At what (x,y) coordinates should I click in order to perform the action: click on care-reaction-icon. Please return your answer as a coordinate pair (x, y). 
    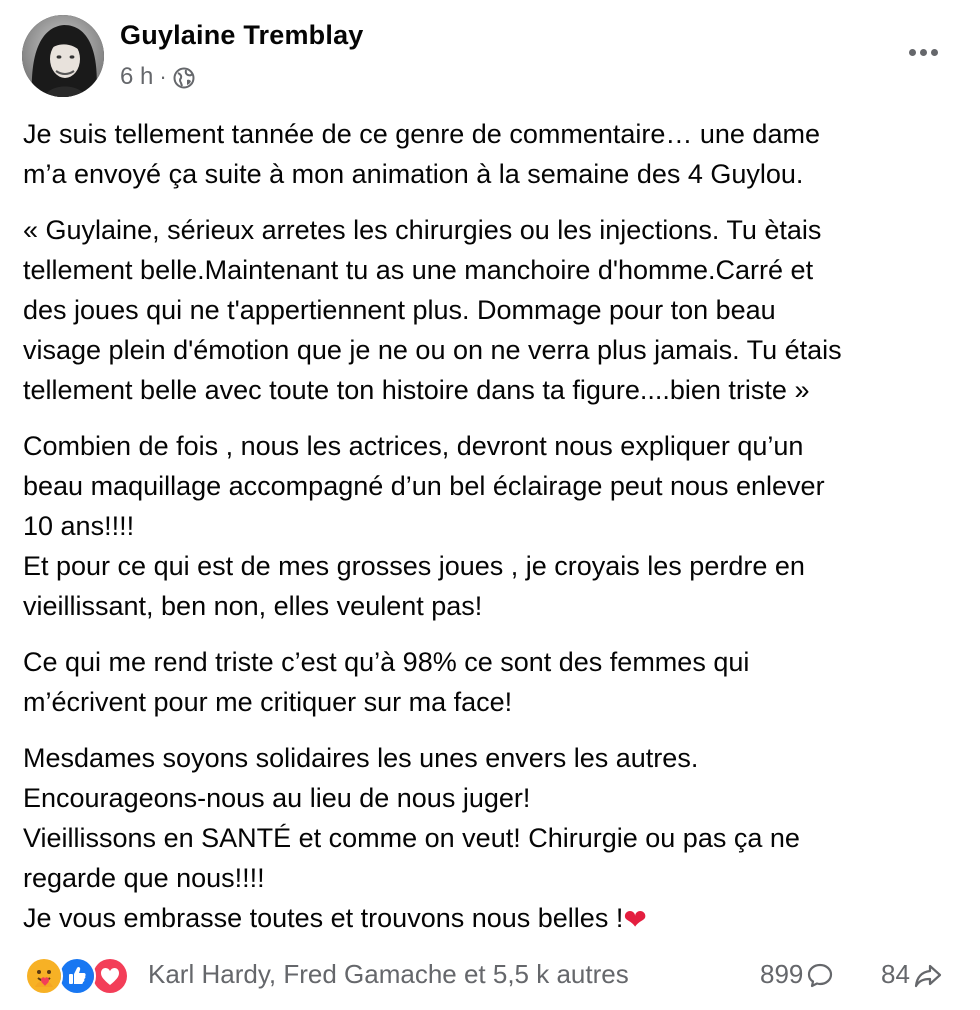
    Looking at the image, I should click on (44, 976).